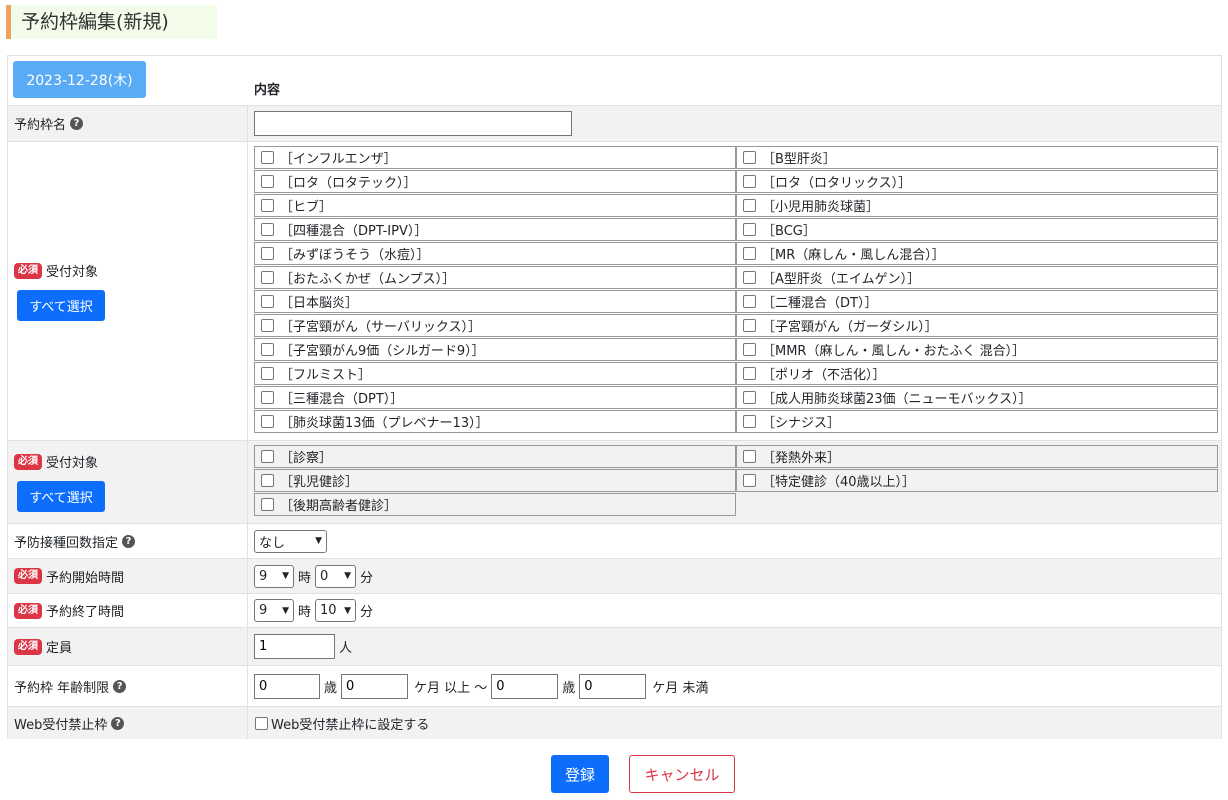 This screenshot has height=800, width=1228. What do you see at coordinates (495, 373) in the screenshot?
I see `checkbox-item: ［フルミスト］` at bounding box center [495, 373].